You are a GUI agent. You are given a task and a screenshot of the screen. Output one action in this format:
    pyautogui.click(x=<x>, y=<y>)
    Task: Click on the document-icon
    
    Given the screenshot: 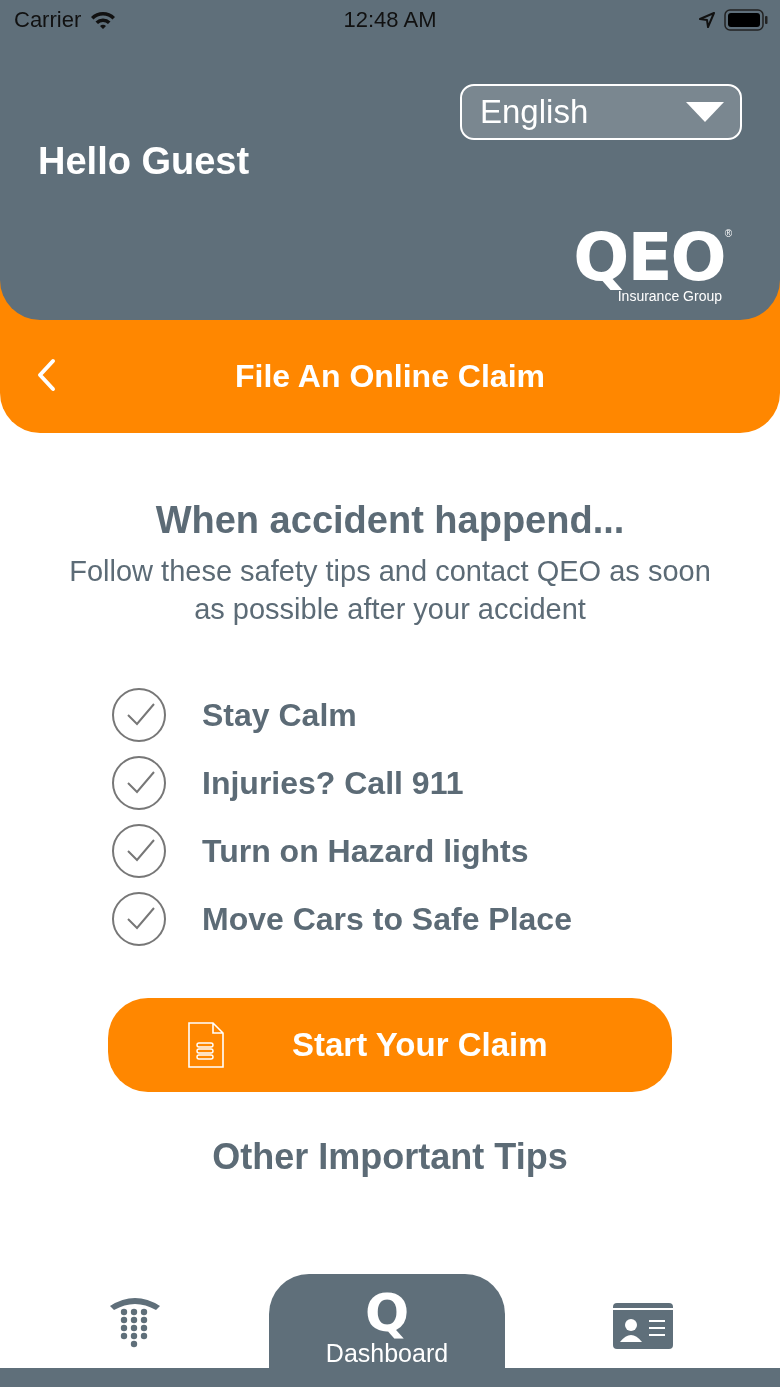 What is the action you would take?
    pyautogui.click(x=206, y=1045)
    